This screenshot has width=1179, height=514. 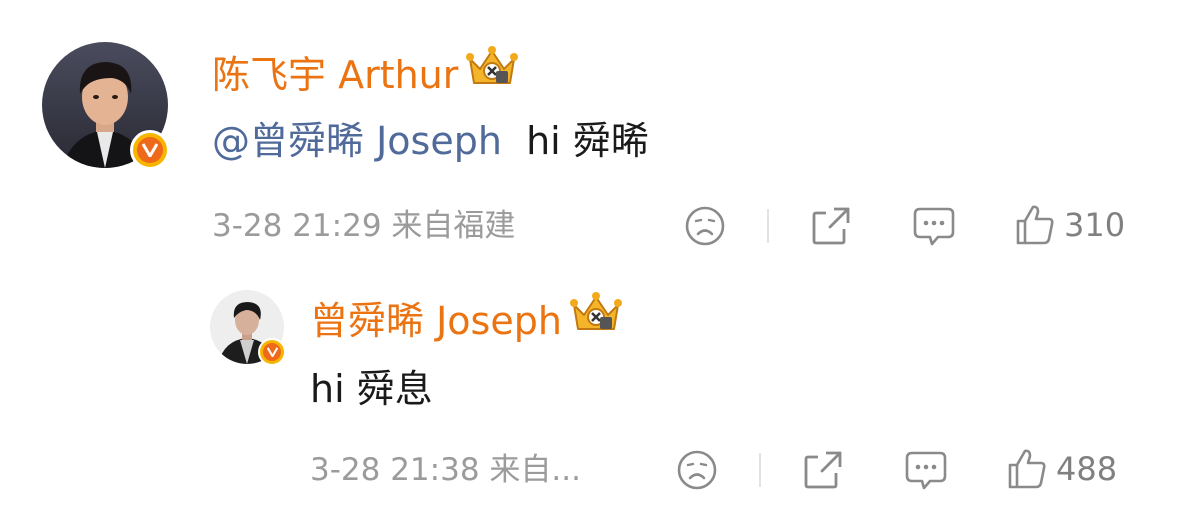 What do you see at coordinates (587, 141) in the screenshot?
I see `comment-text: hi 舜晞` at bounding box center [587, 141].